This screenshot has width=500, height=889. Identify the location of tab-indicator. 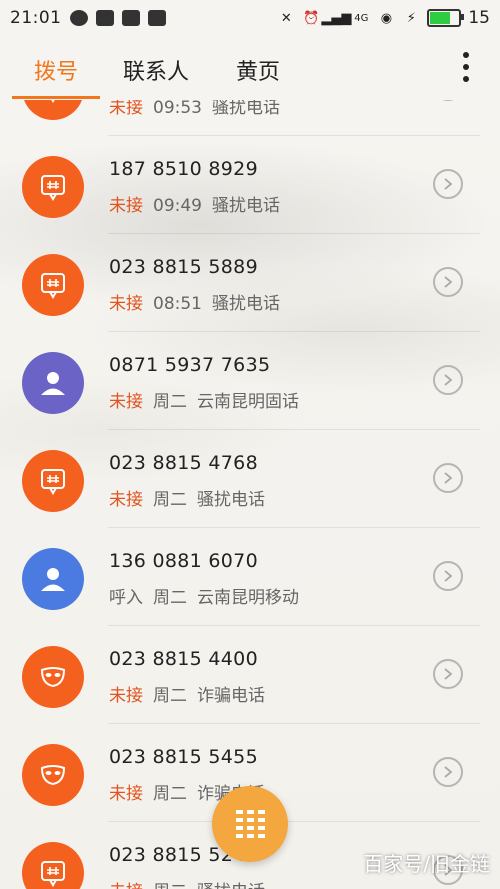
(56, 97).